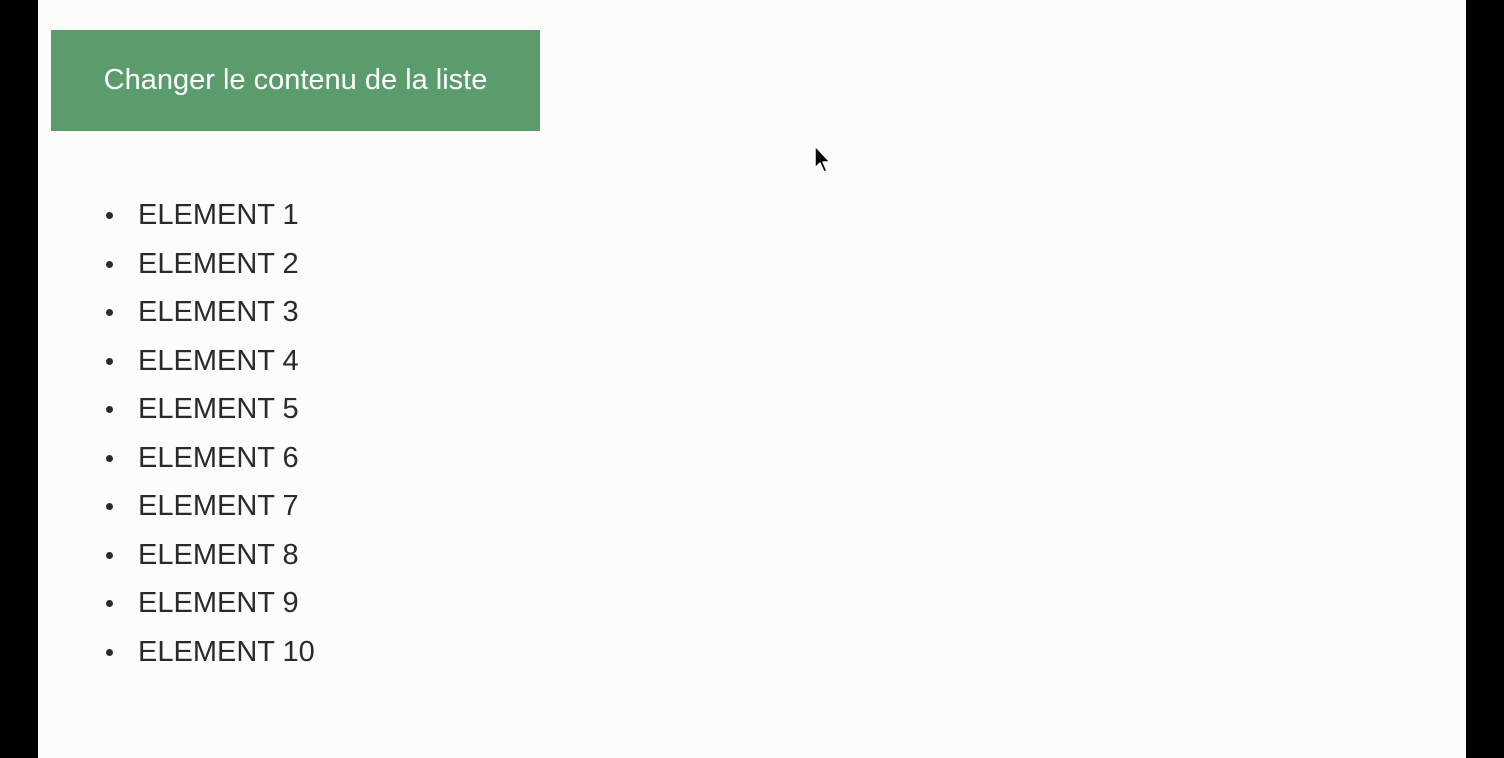  I want to click on list-item: ELEMENT 2, so click(176, 264).